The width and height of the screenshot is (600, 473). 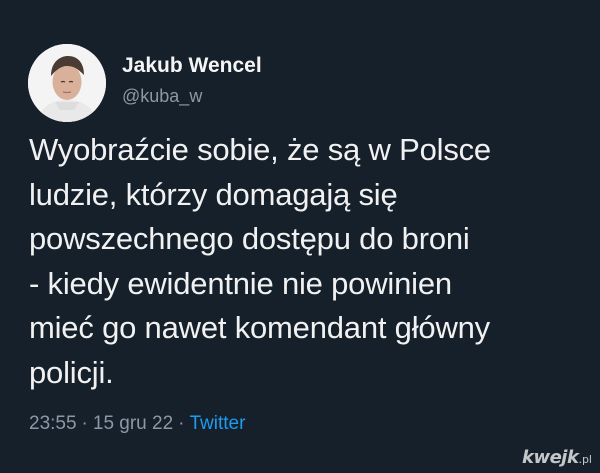 I want to click on watermark-brand: kwejk, so click(x=550, y=457).